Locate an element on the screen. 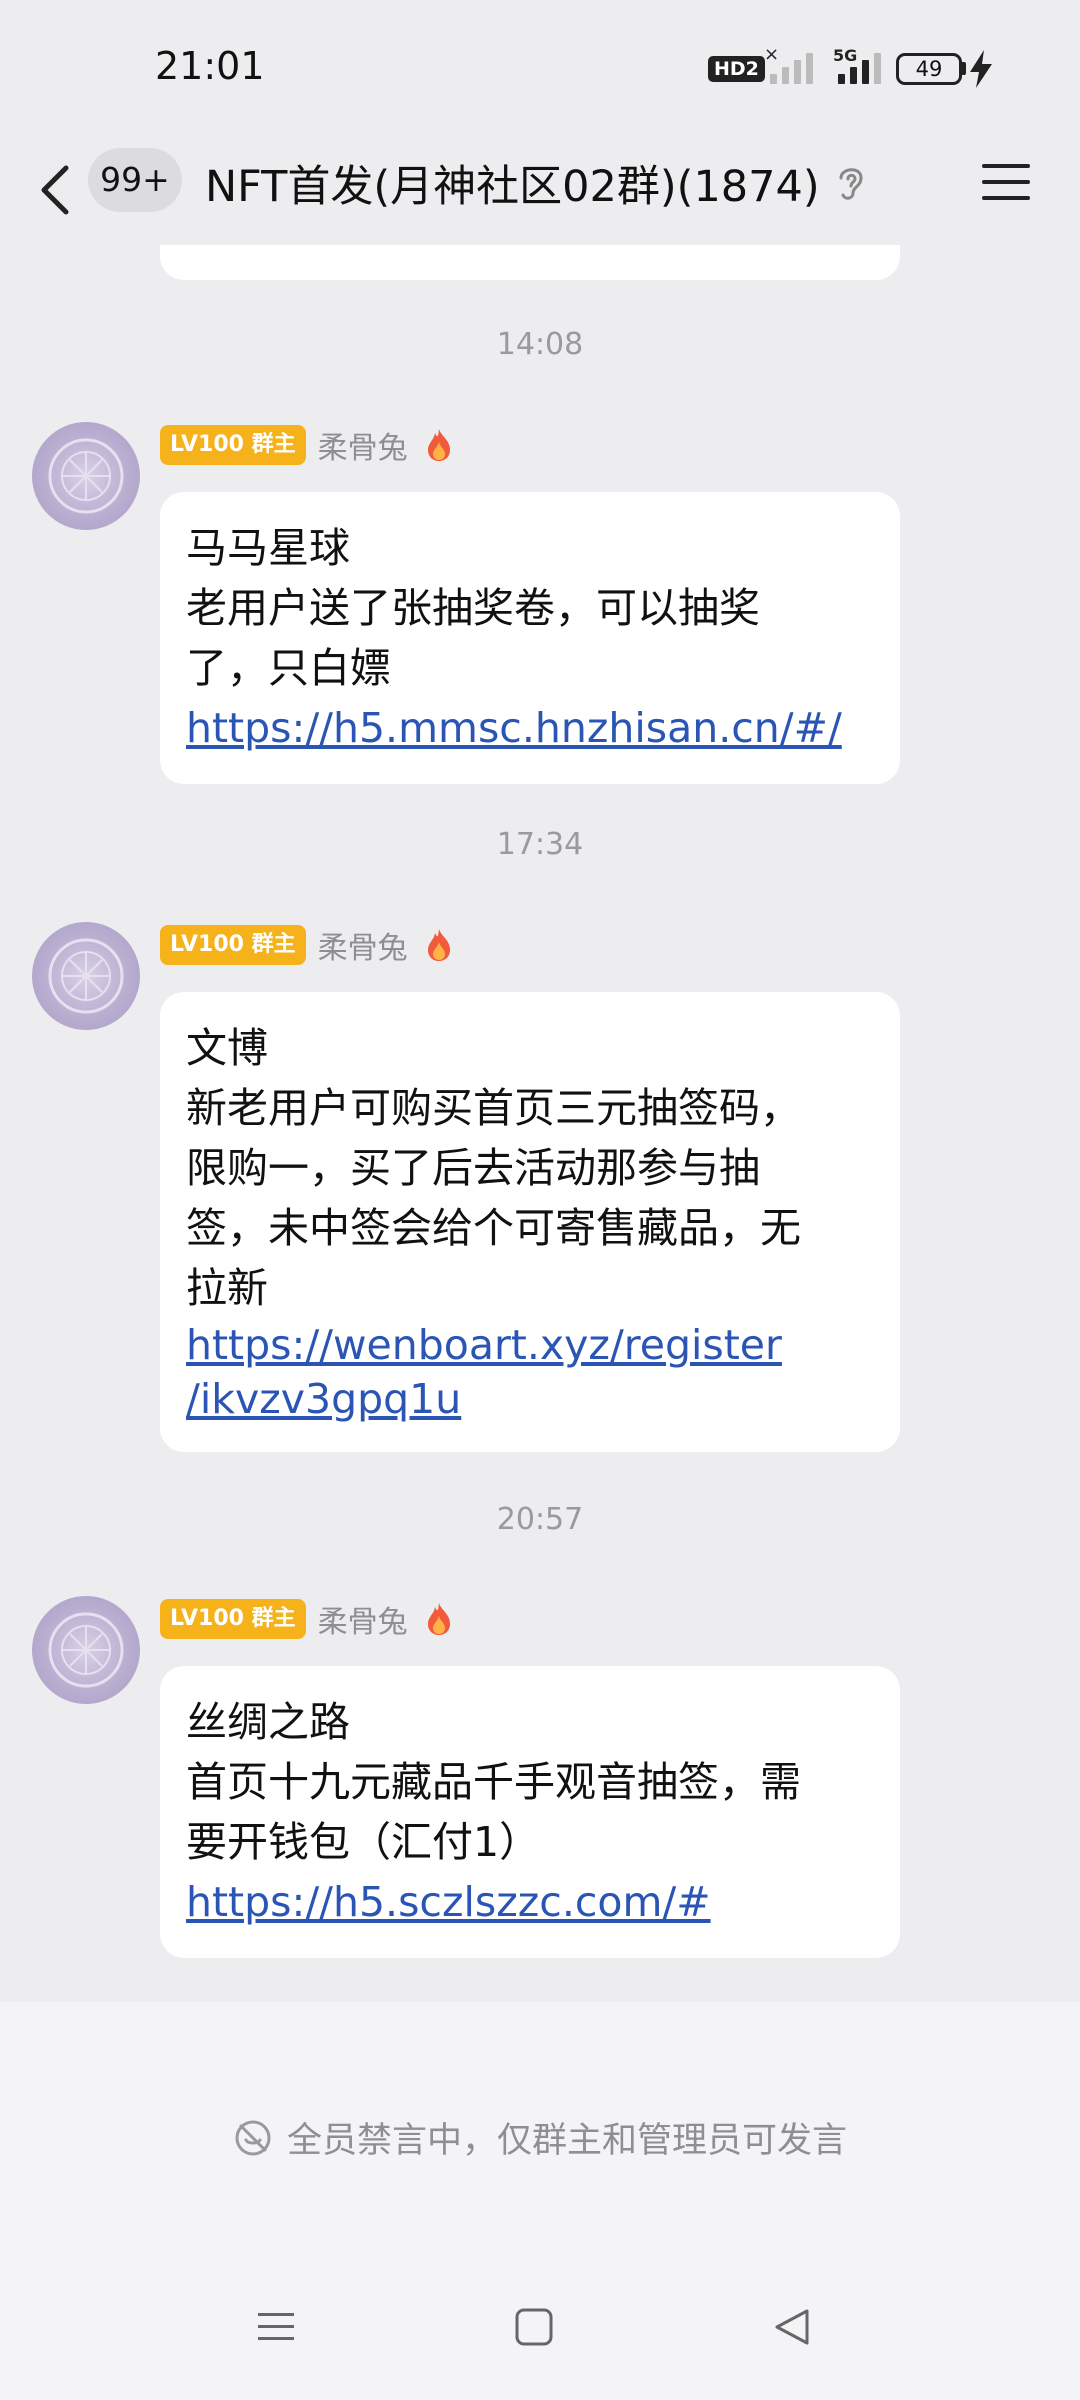 This screenshot has height=2400, width=1080. ear-icon is located at coordinates (851, 184).